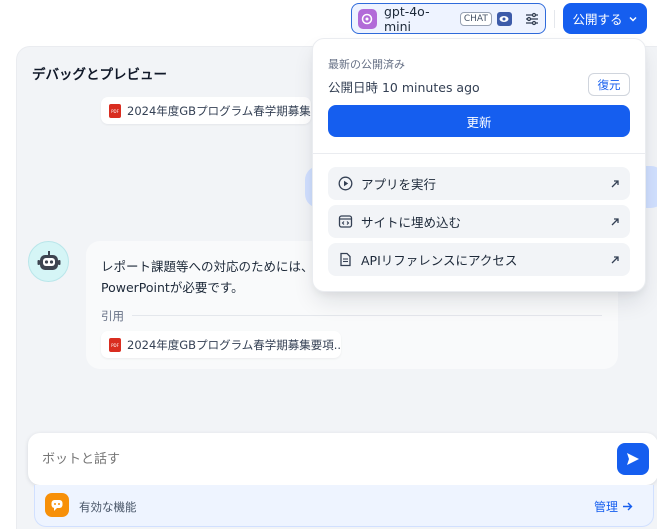 The height and width of the screenshot is (529, 657). What do you see at coordinates (322, 458) in the screenshot?
I see `chat-input` at bounding box center [322, 458].